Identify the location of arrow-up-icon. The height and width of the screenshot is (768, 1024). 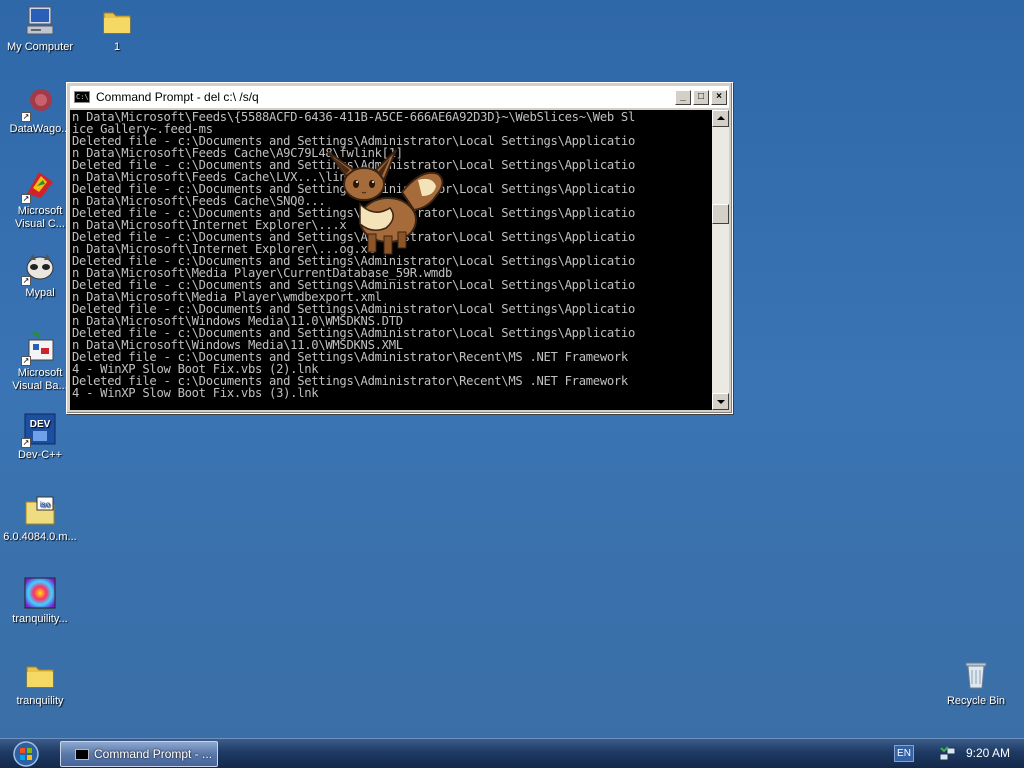
(721, 118).